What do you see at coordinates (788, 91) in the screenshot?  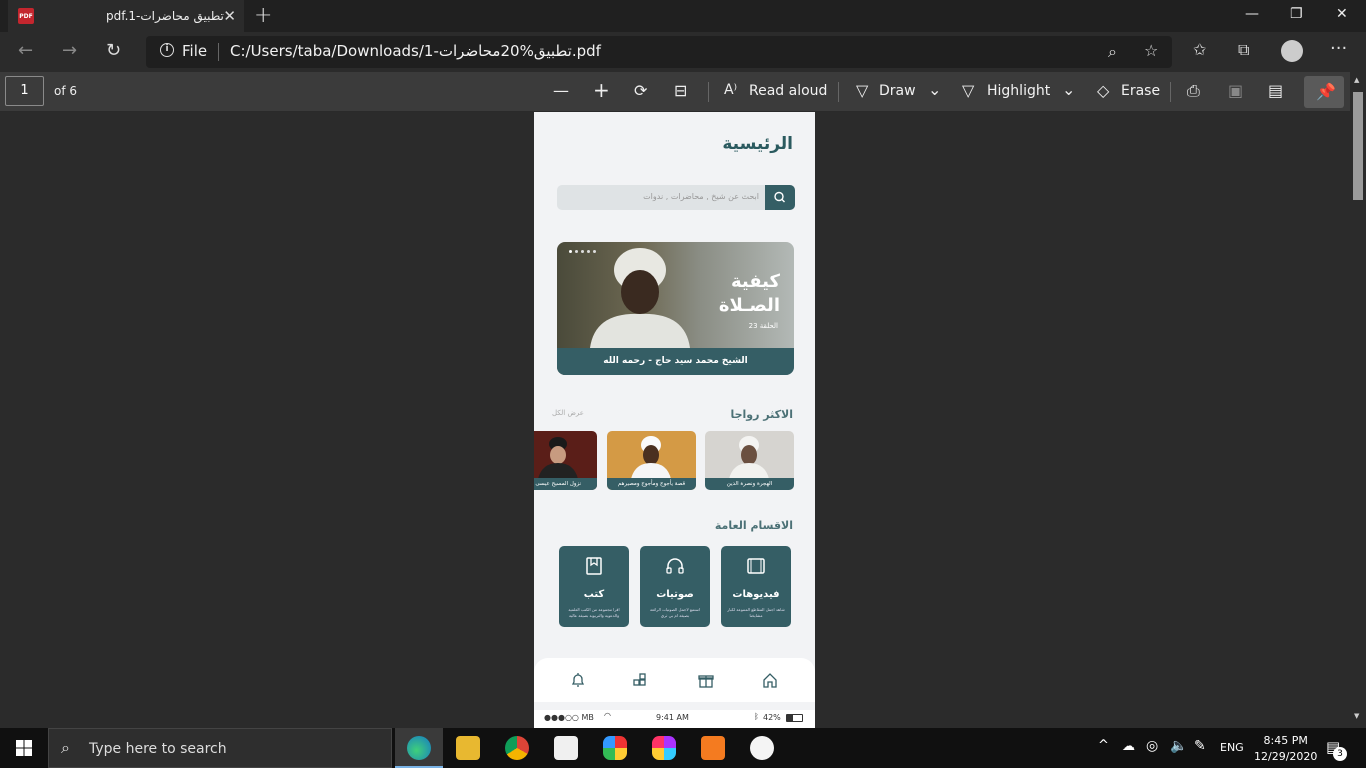 I see `read-aloud-button: Read aloud` at bounding box center [788, 91].